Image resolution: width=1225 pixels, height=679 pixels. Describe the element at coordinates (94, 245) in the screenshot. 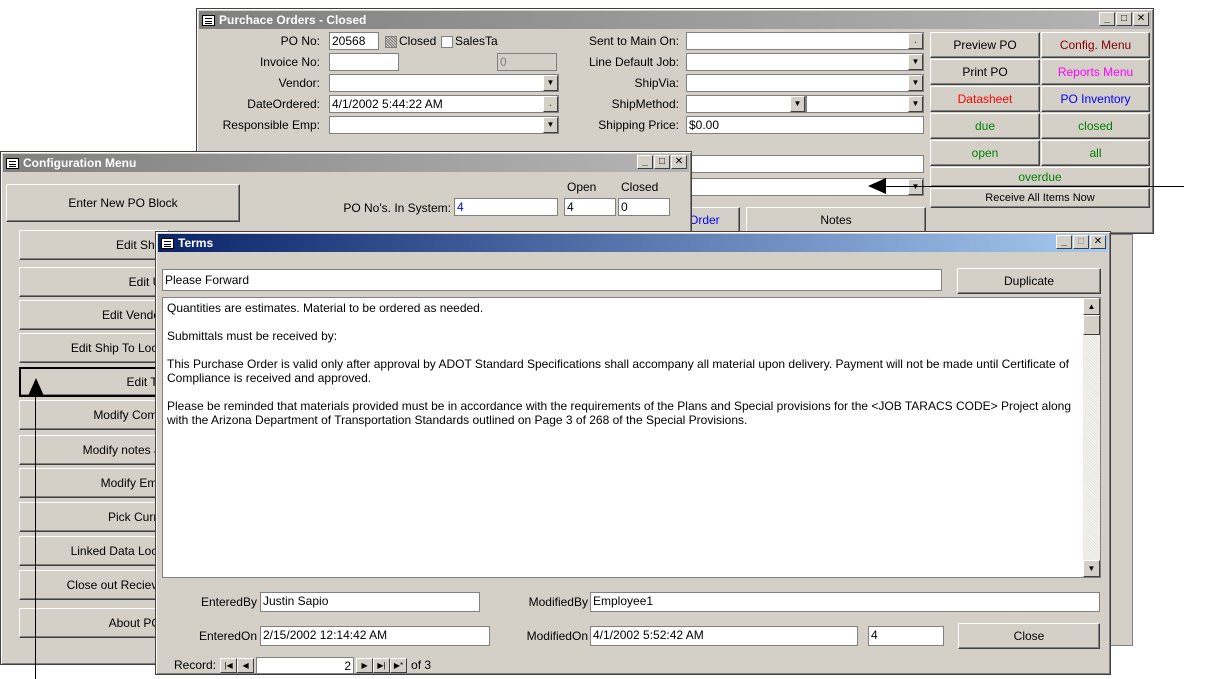

I see `config-button-1: Edit Ship` at that location.